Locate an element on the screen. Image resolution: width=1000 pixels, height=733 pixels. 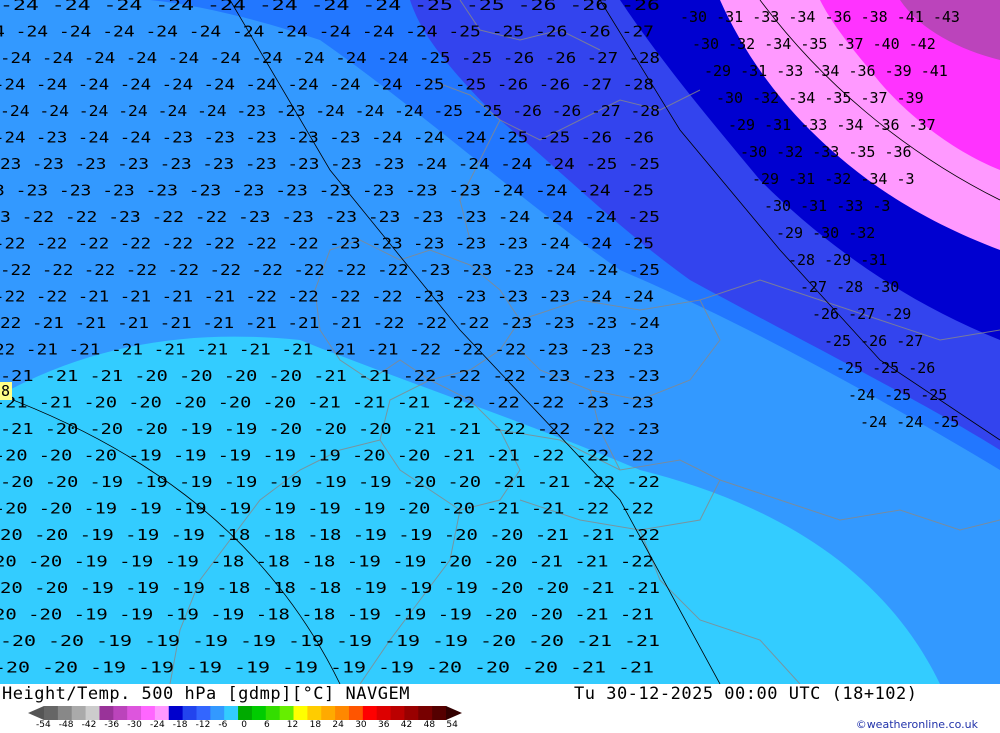
map-datetime: Tu 30-12-2025 00:00 UTC (18+102) is located at coordinates (746, 694).